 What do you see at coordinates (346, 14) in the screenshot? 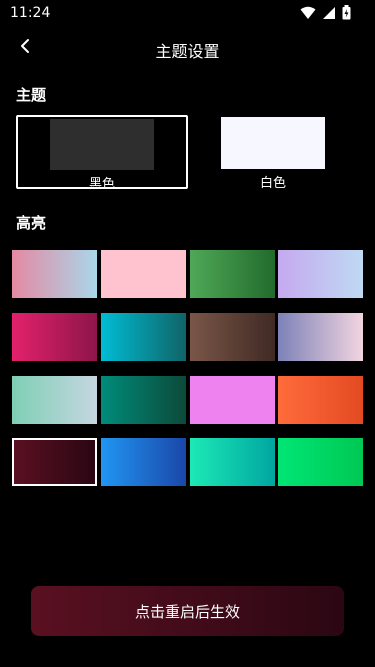
I see `battery-icon` at bounding box center [346, 14].